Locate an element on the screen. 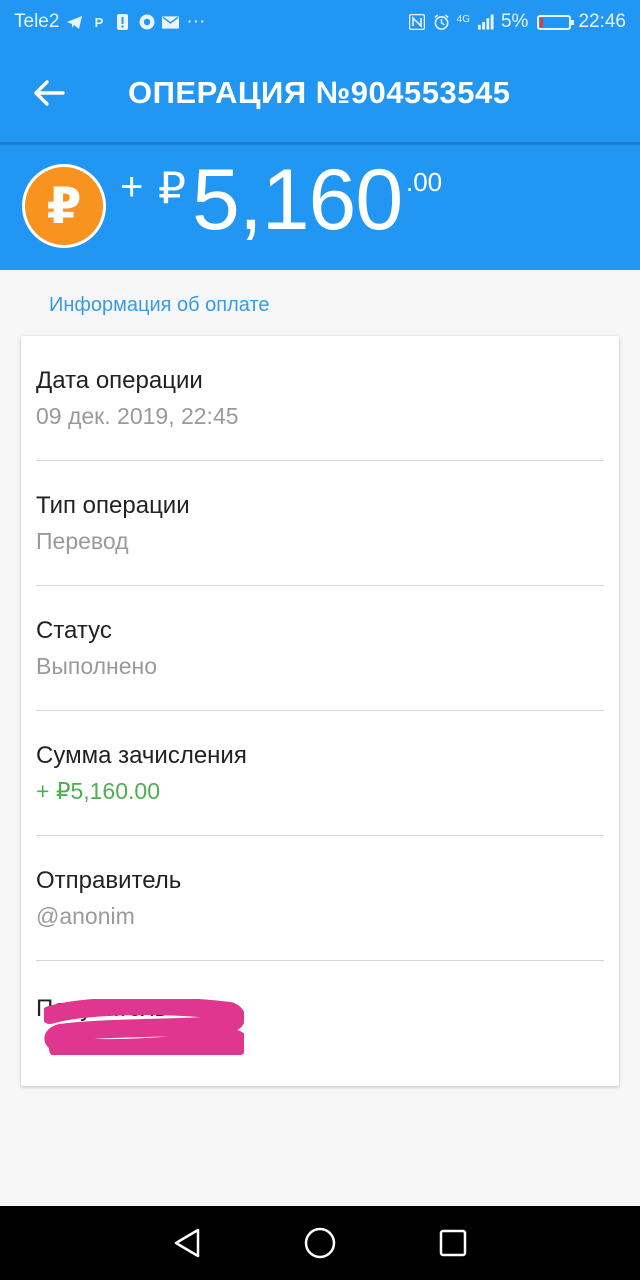 The height and width of the screenshot is (1280, 640). more-notifications: ··· is located at coordinates (196, 21).